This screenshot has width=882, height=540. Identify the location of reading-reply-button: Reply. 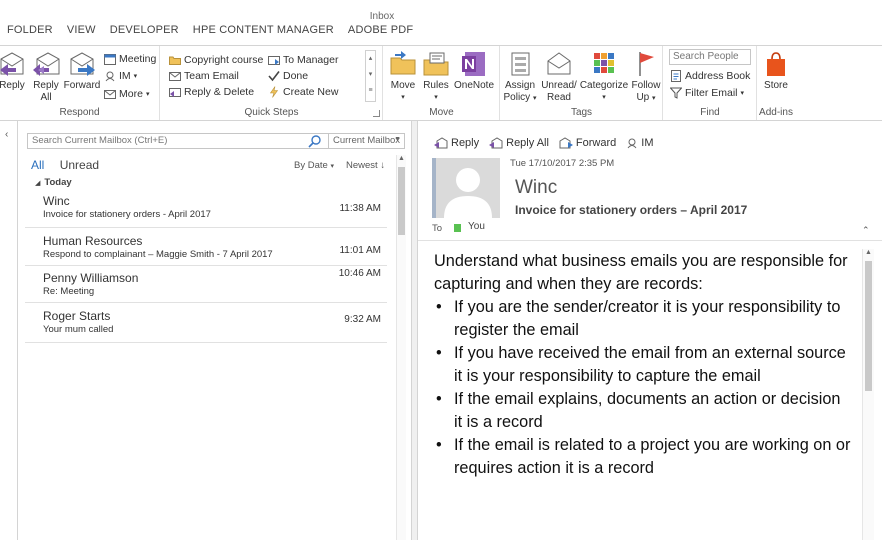
(456, 143).